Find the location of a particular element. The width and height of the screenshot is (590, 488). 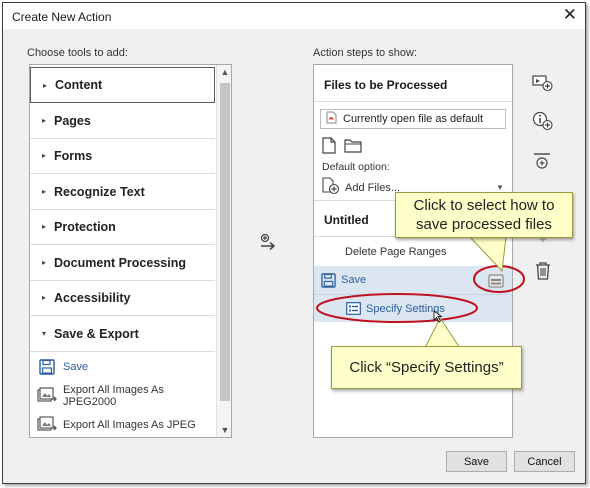

category-label: Document Processing is located at coordinates (120, 262).